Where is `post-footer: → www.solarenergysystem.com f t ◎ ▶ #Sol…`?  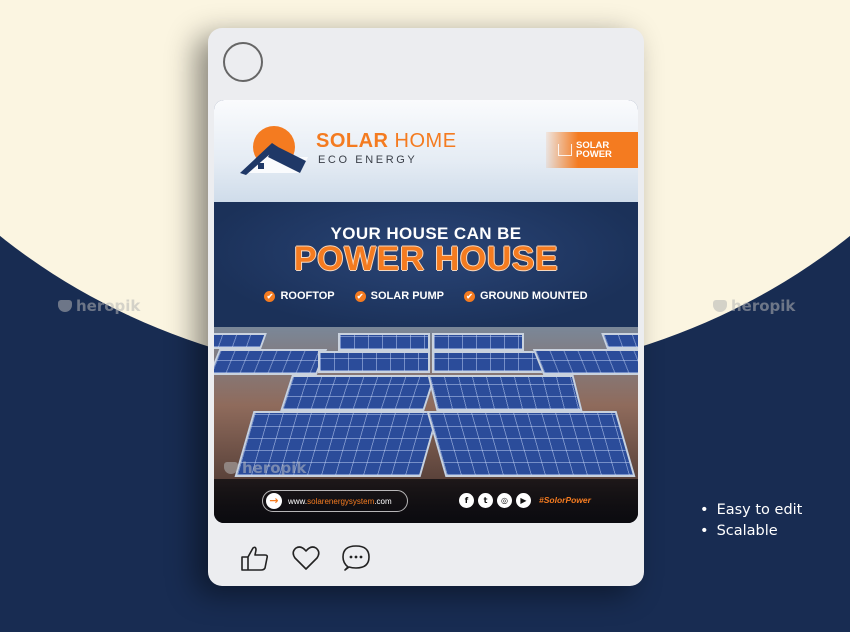 post-footer: → www.solarenergysystem.com f t ◎ ▶ #Sol… is located at coordinates (426, 501).